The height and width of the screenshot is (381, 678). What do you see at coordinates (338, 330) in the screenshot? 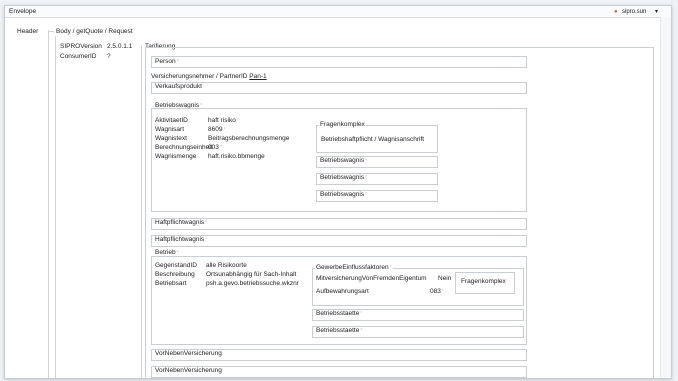
I see `betriebsstaette-2-label: Betriebsstaette` at bounding box center [338, 330].